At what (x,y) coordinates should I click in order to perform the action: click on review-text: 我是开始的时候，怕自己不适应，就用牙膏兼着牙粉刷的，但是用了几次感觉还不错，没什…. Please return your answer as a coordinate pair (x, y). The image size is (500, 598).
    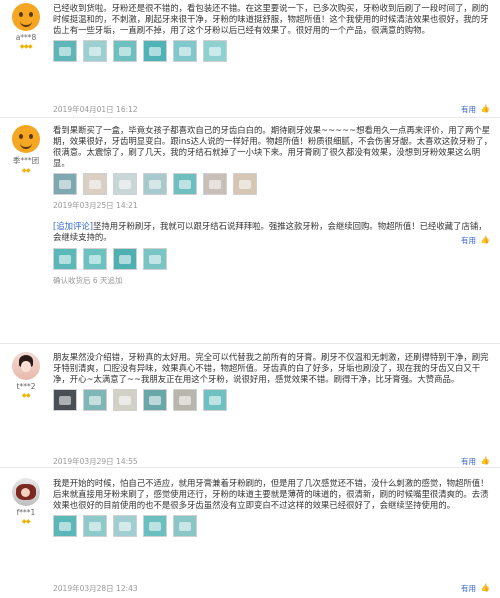
    Looking at the image, I should click on (271, 494).